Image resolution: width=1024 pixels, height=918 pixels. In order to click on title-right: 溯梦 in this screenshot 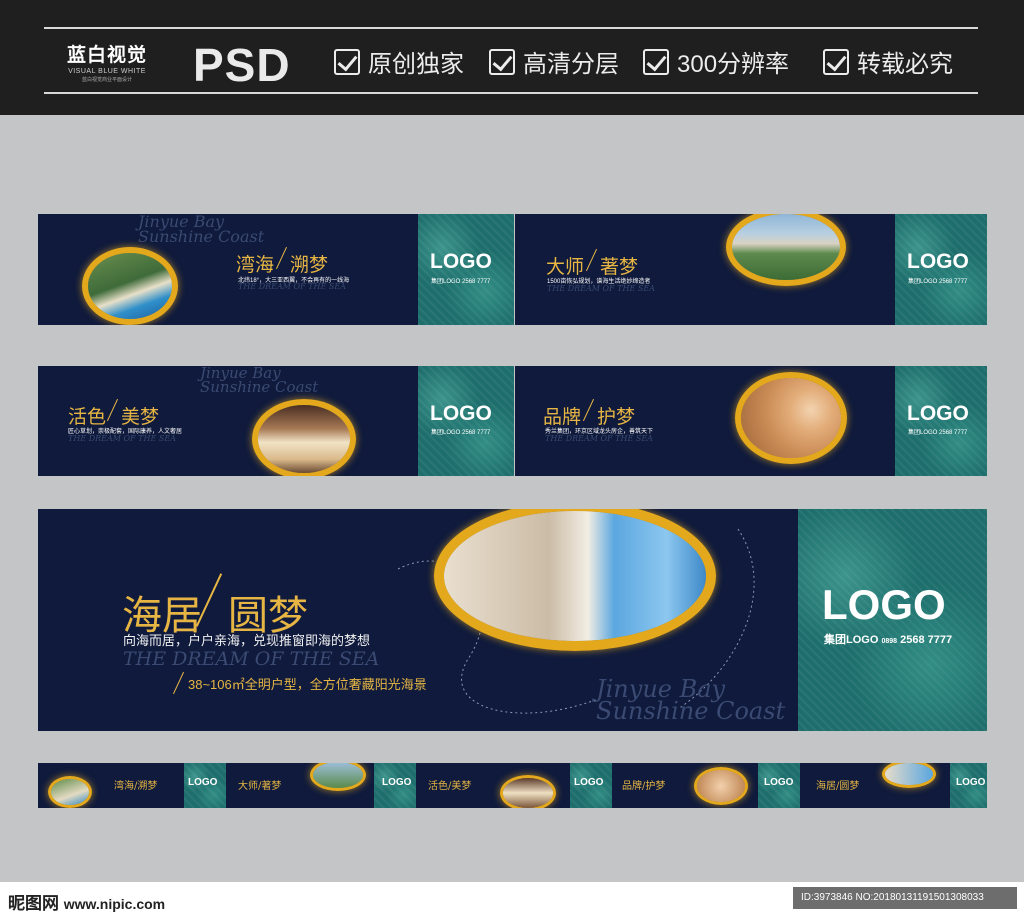, I will do `click(309, 265)`.